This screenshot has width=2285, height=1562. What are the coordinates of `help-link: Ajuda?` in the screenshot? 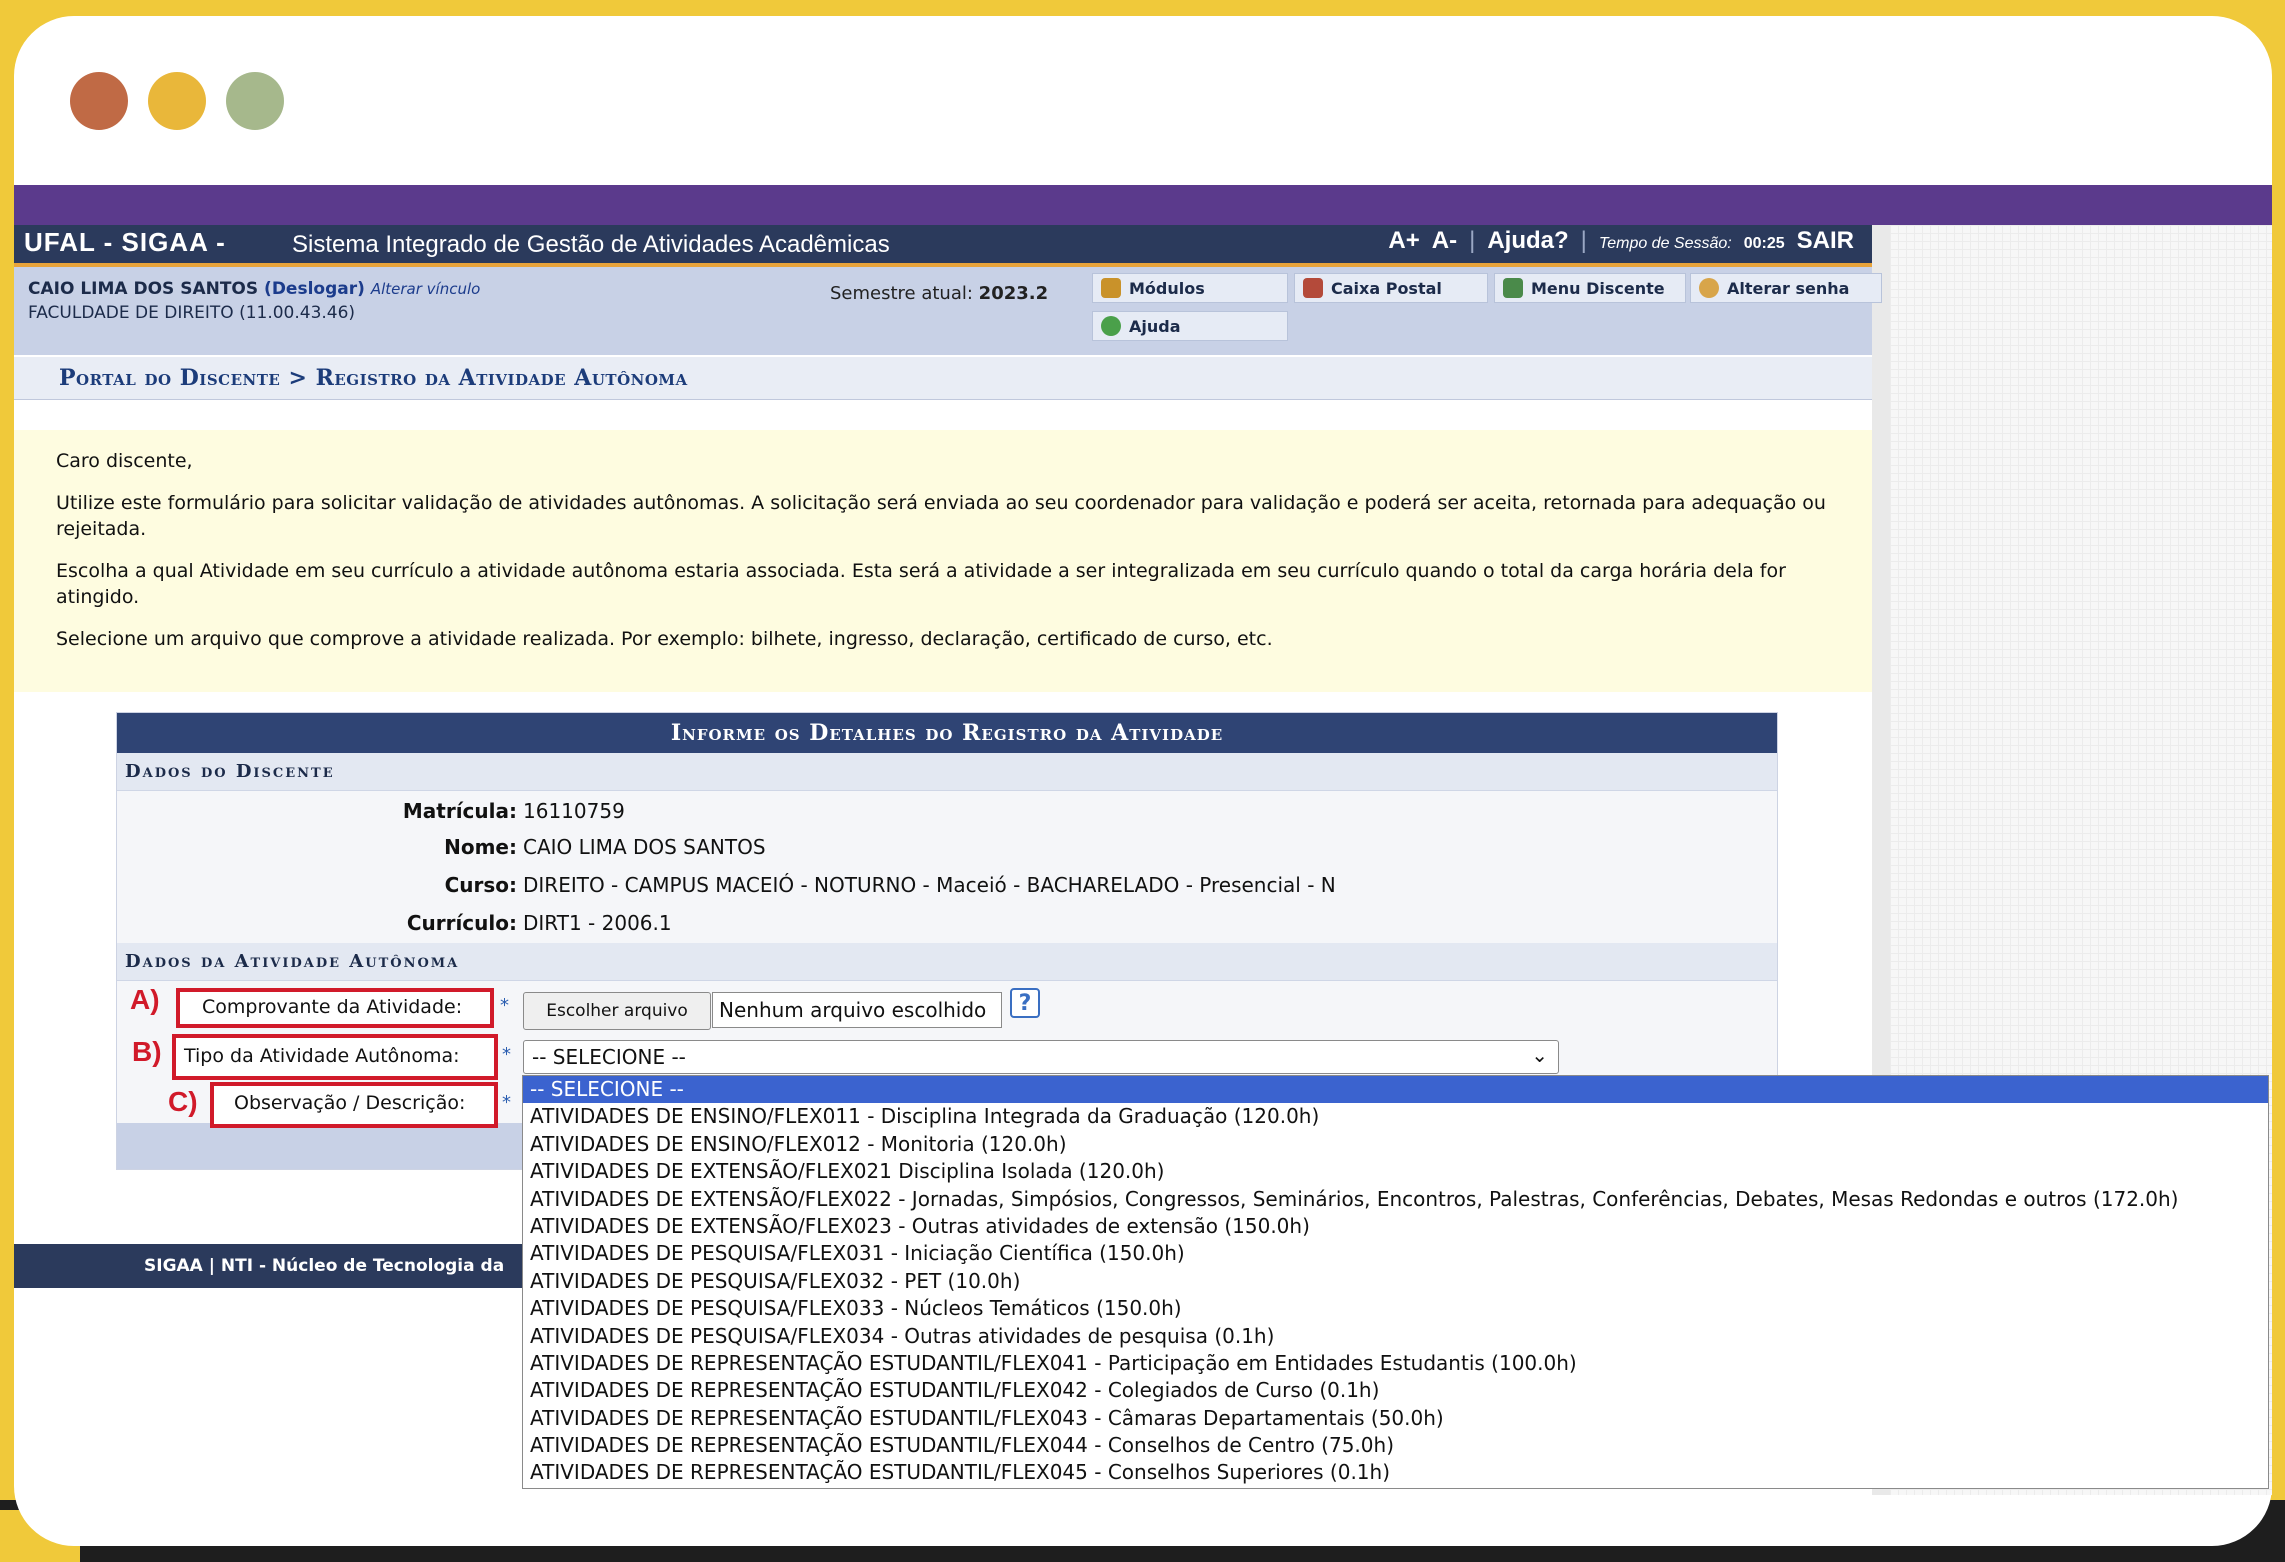 It's located at (1527, 241).